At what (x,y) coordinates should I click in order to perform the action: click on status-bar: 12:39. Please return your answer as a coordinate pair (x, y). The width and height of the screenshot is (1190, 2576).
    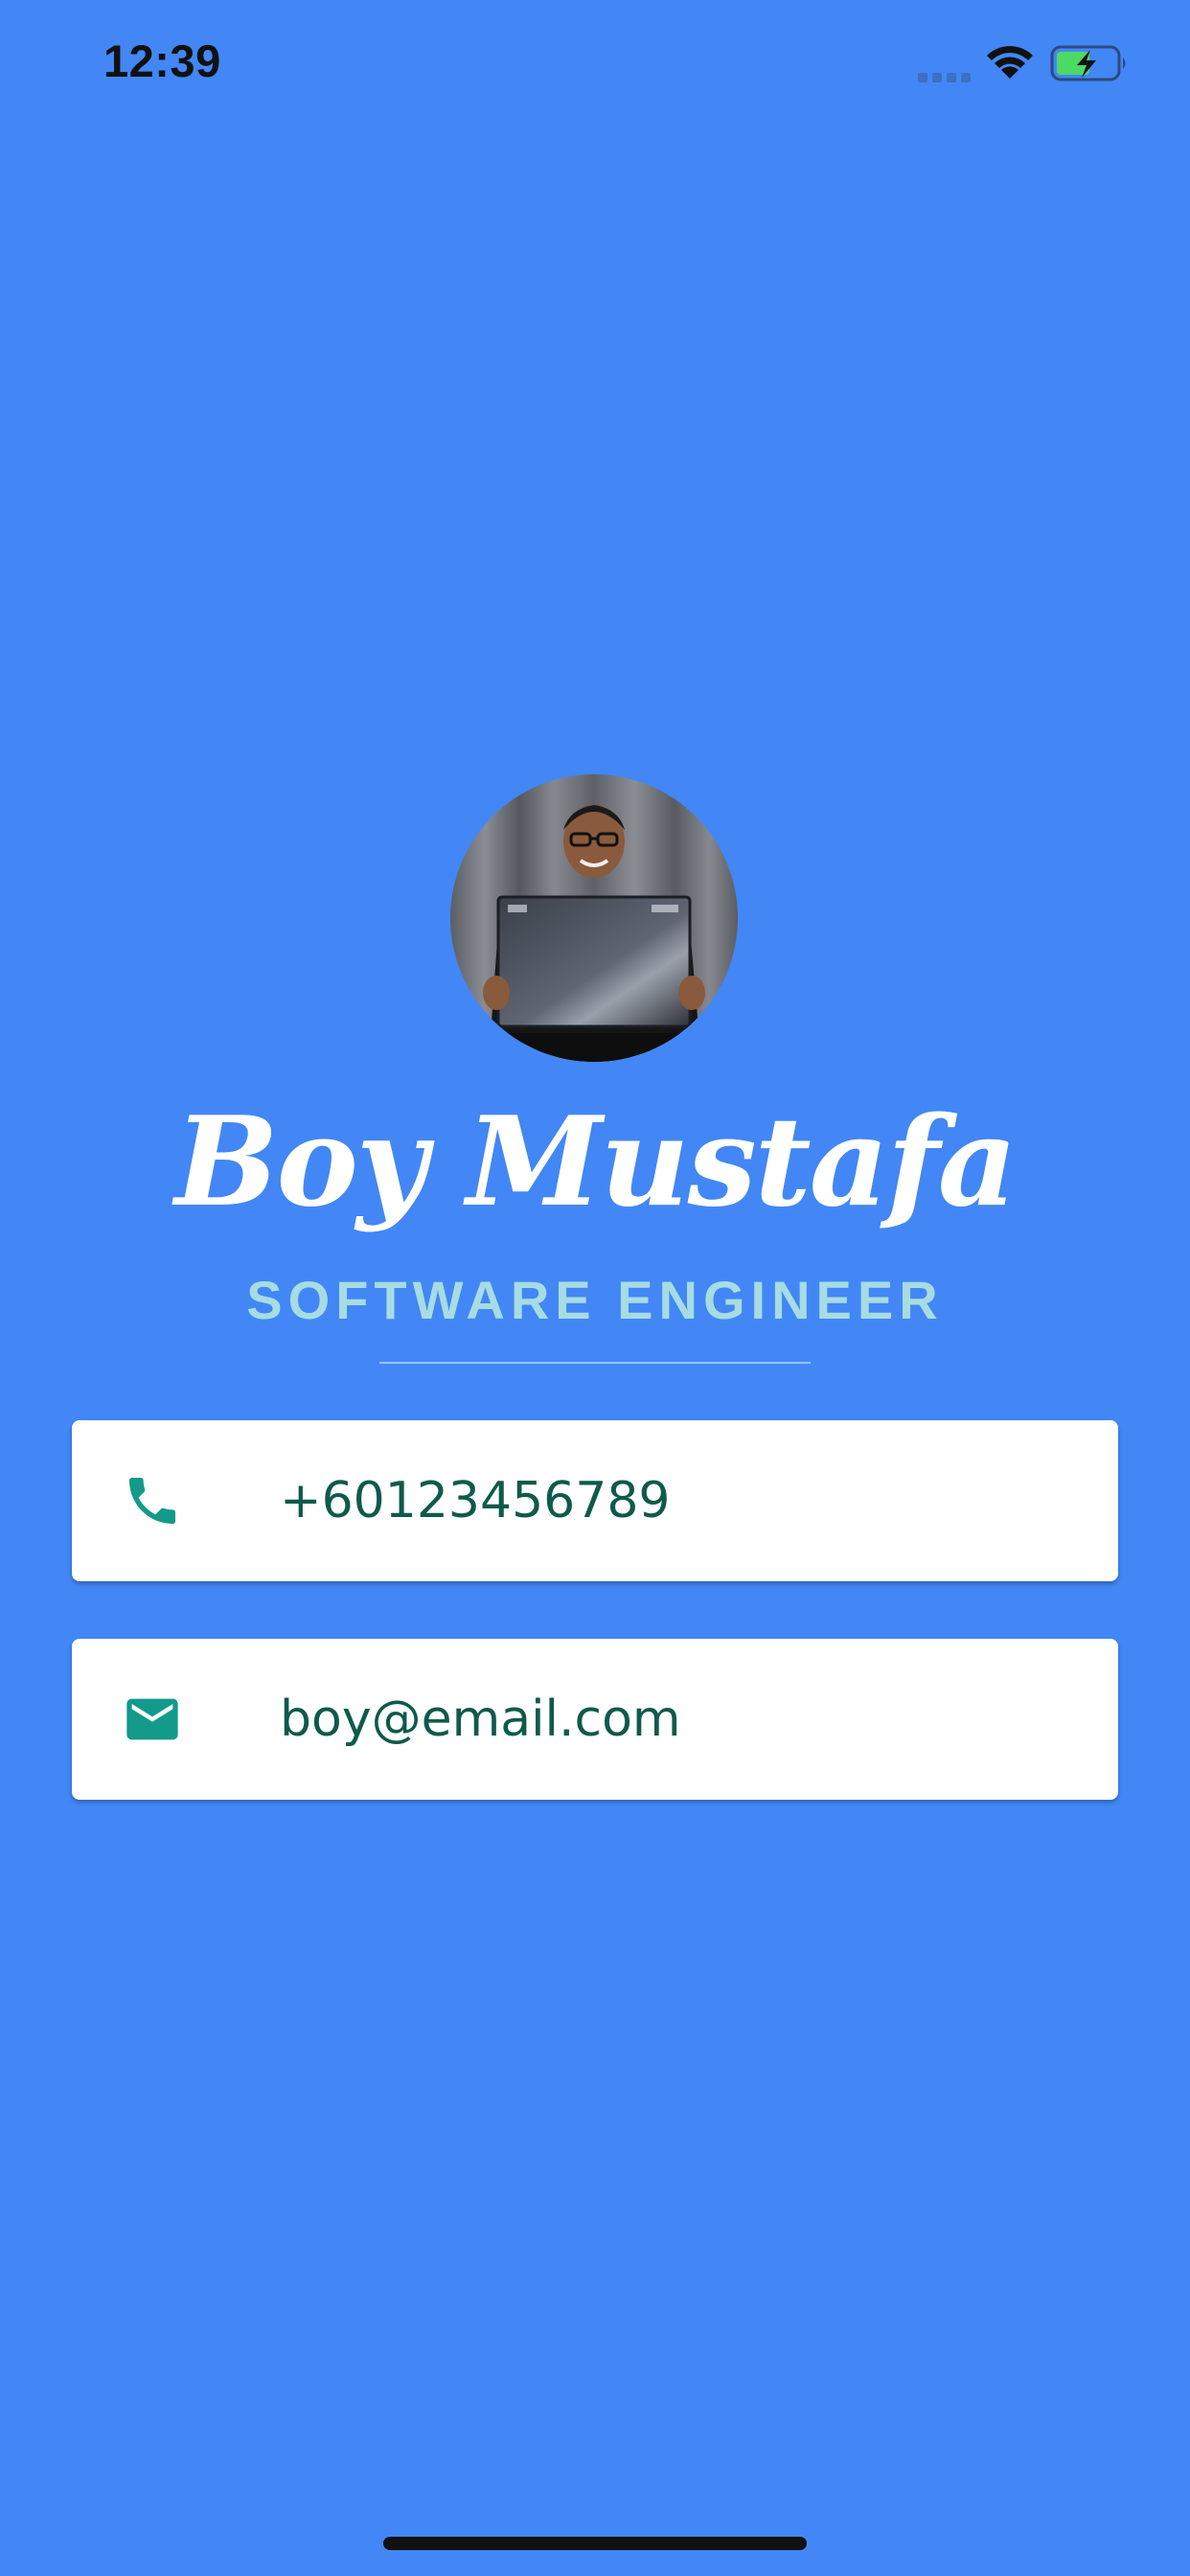
    Looking at the image, I should click on (595, 63).